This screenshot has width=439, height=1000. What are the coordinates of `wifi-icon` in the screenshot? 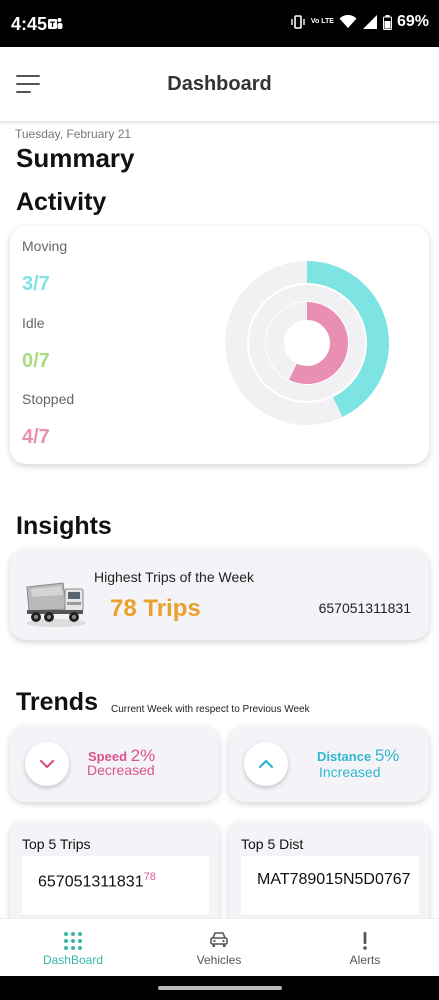 It's located at (348, 21).